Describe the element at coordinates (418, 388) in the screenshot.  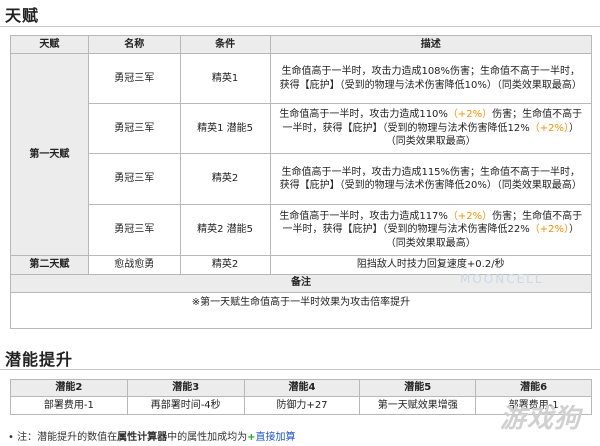
I see `header-potential-5: 潜能5` at that location.